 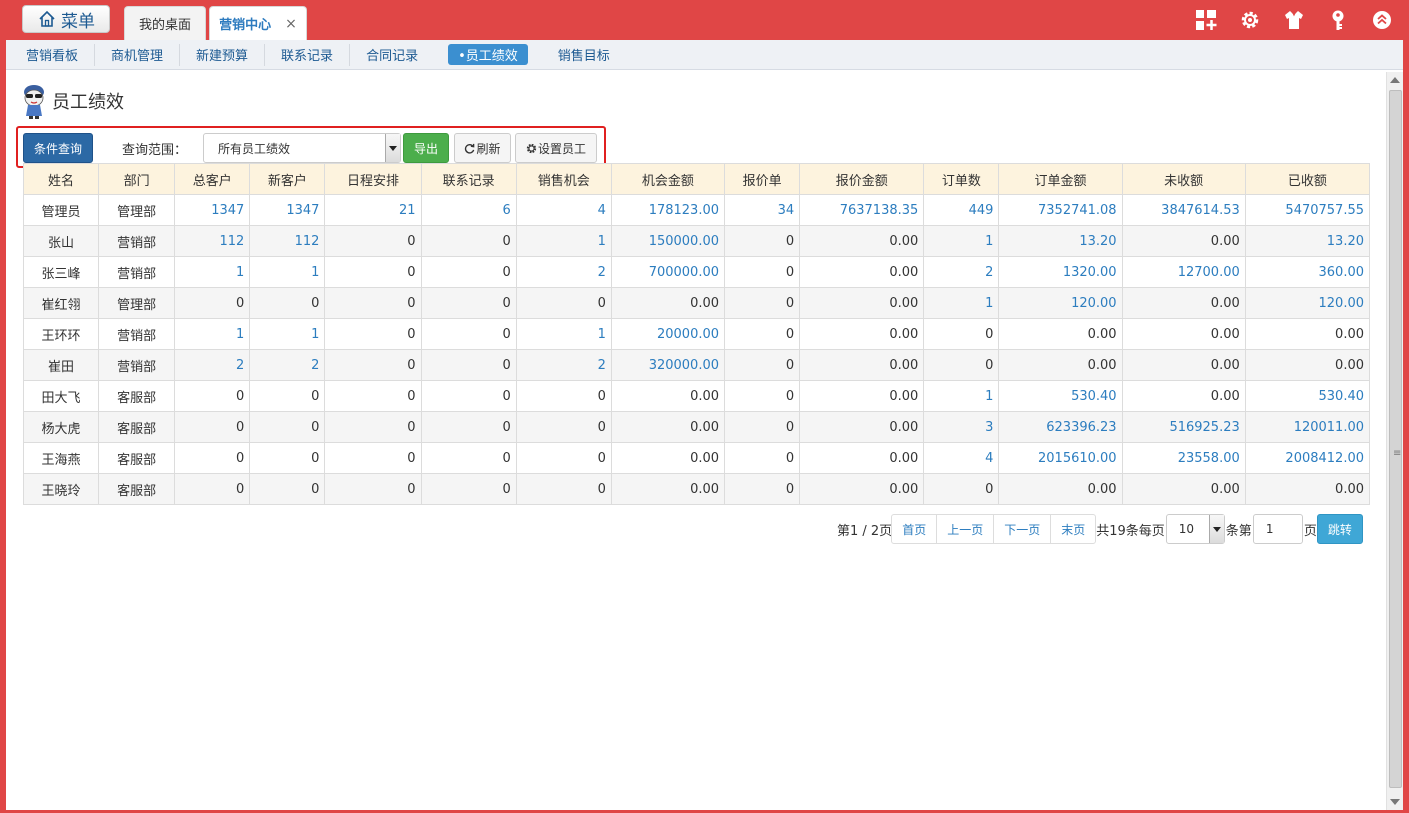 I want to click on tab-marketing-center: 营销中心 ×, so click(x=258, y=23).